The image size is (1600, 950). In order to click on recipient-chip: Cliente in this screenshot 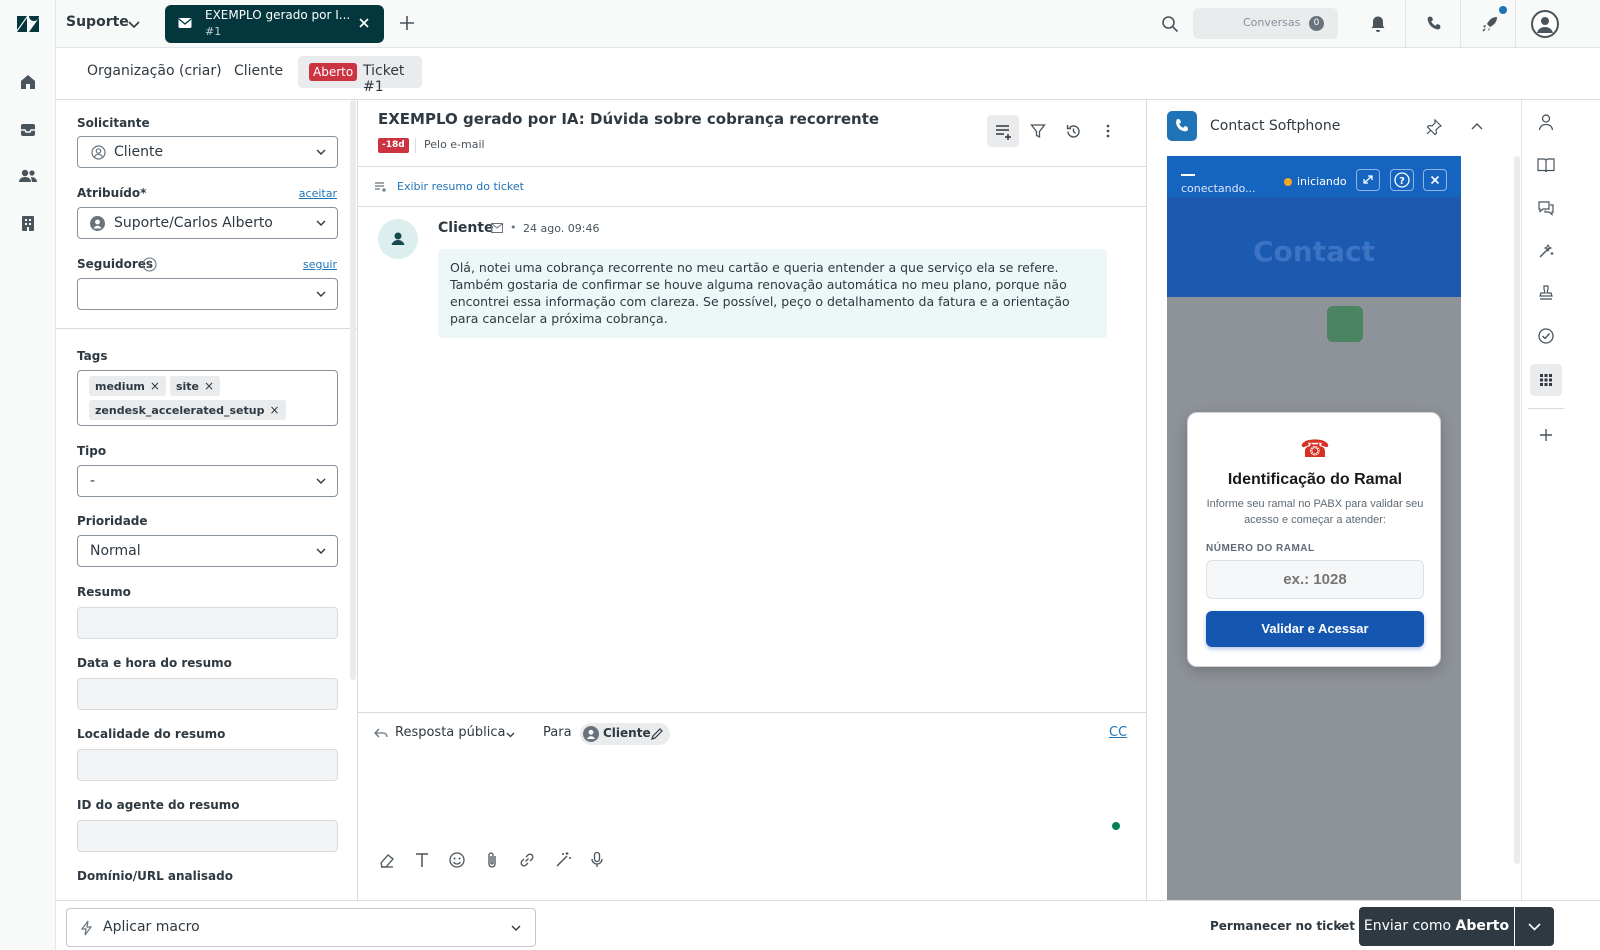, I will do `click(625, 734)`.